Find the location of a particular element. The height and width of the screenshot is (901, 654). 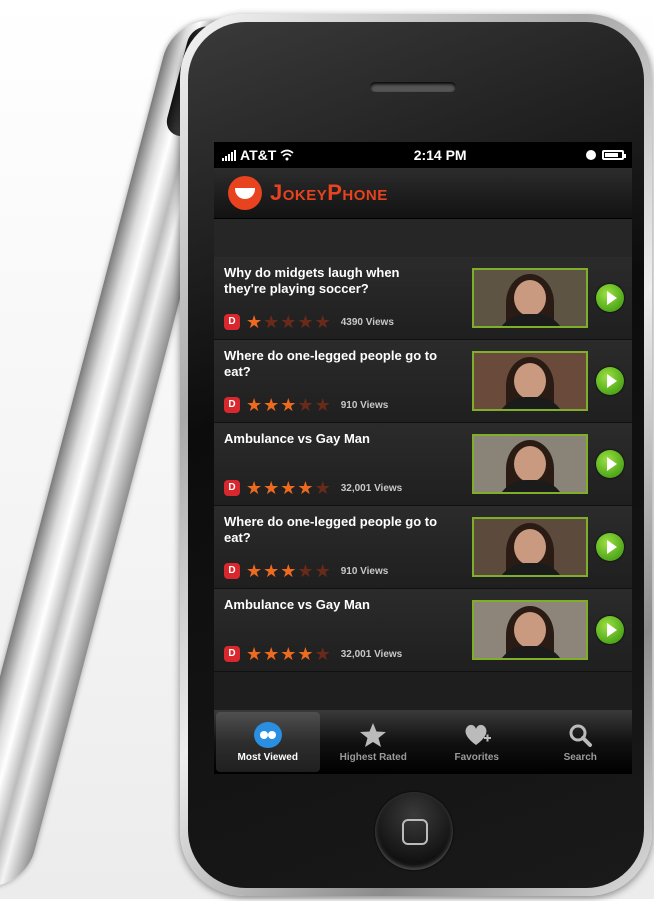

status-left: AT&T is located at coordinates (258, 155).